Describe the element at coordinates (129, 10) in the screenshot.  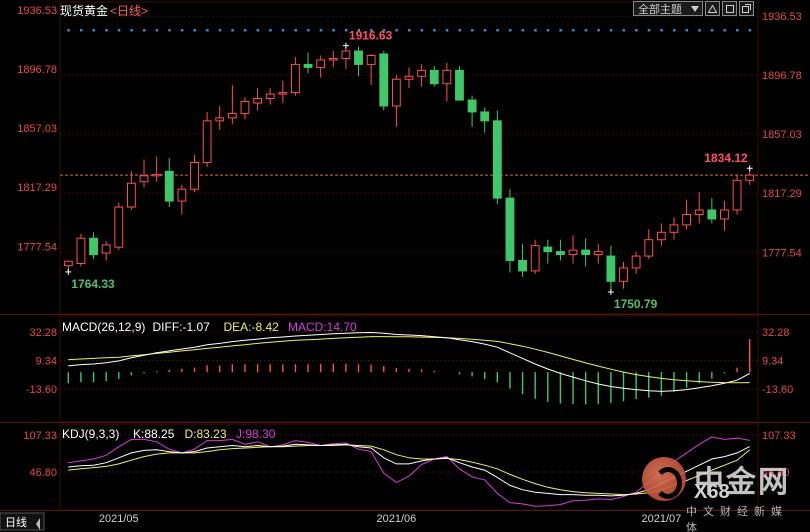
I see `period-selector: <日线>` at that location.